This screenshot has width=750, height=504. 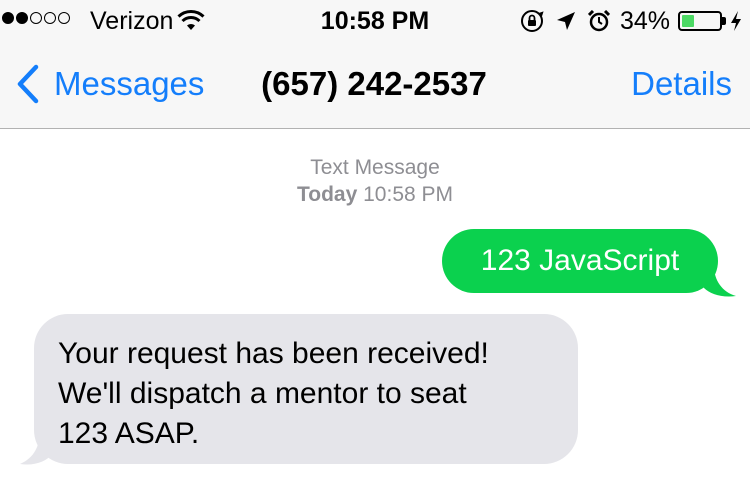 I want to click on time-label: 10:58 PM, so click(x=408, y=194).